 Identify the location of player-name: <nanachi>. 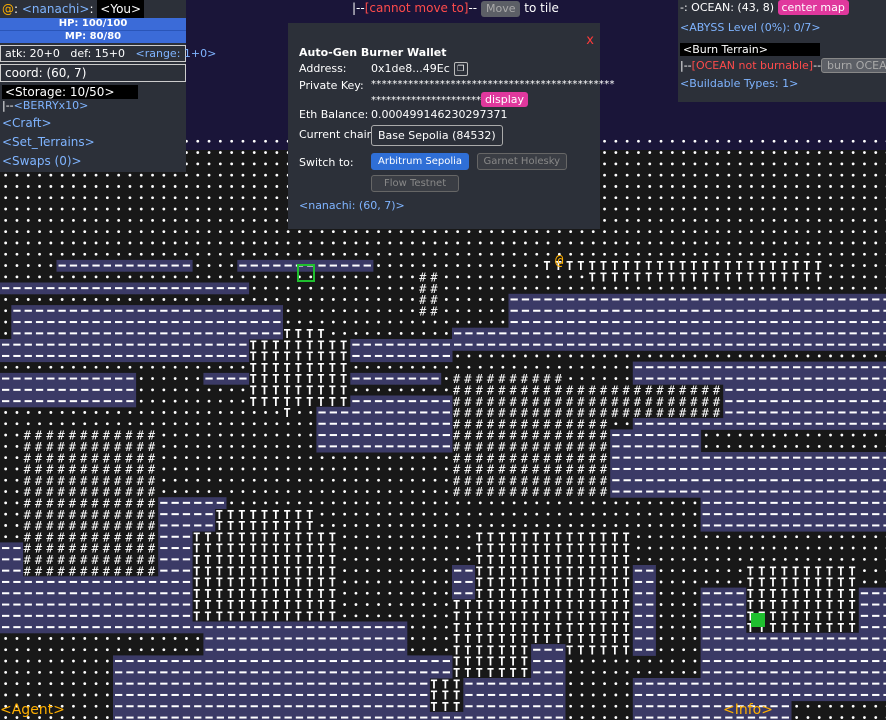
(56, 9).